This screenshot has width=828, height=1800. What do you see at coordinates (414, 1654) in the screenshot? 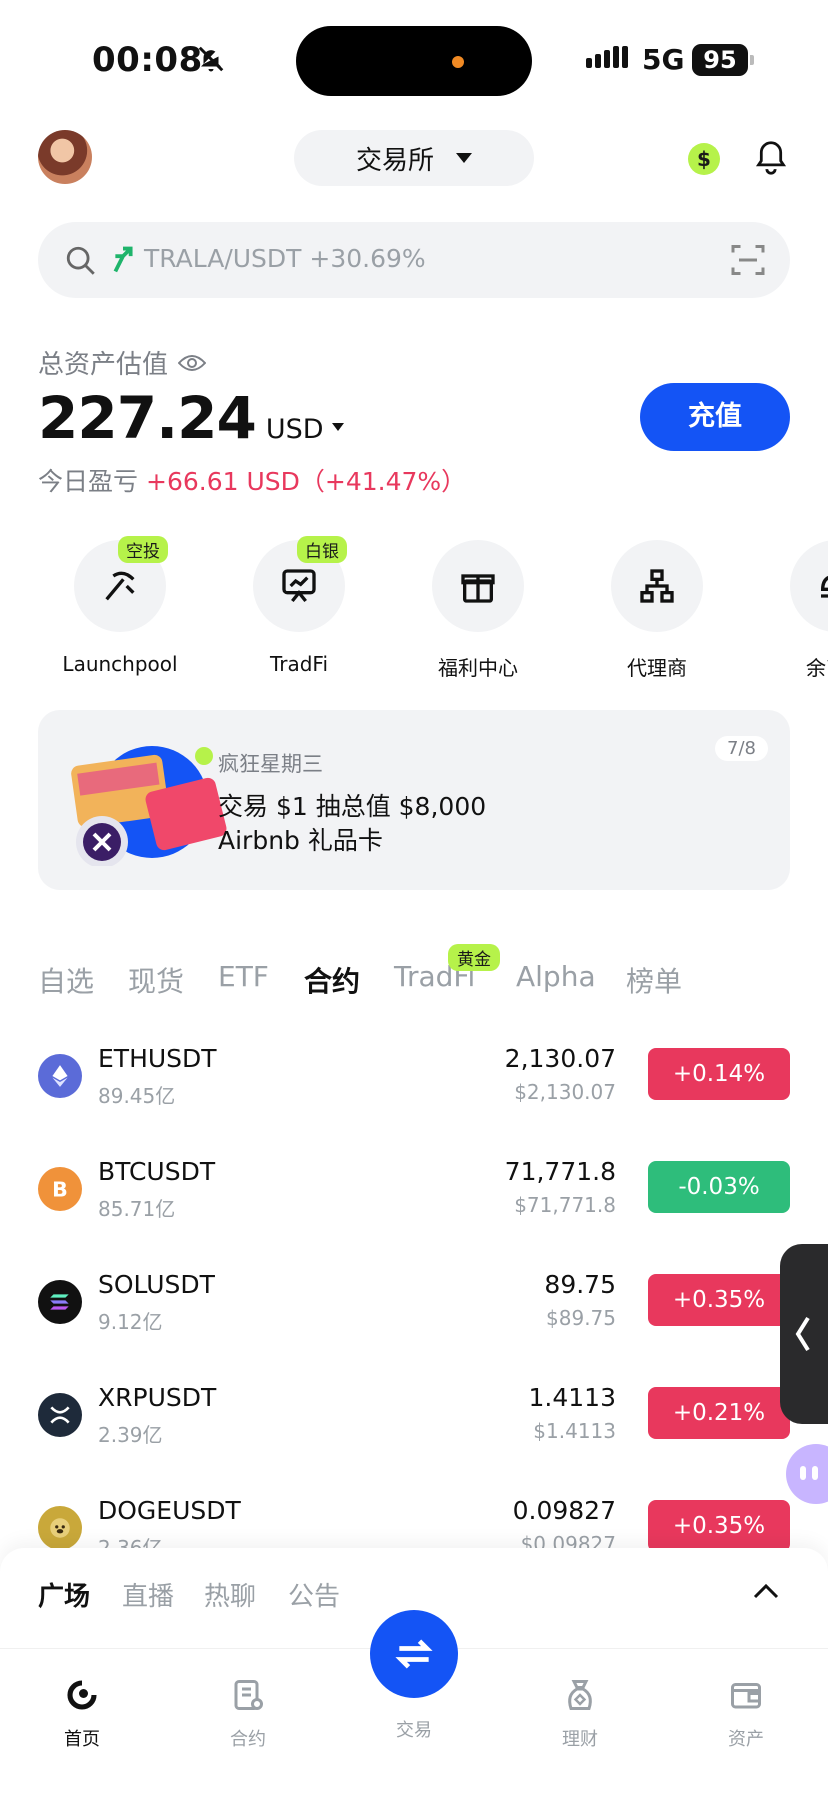
I see `trade-button` at bounding box center [414, 1654].